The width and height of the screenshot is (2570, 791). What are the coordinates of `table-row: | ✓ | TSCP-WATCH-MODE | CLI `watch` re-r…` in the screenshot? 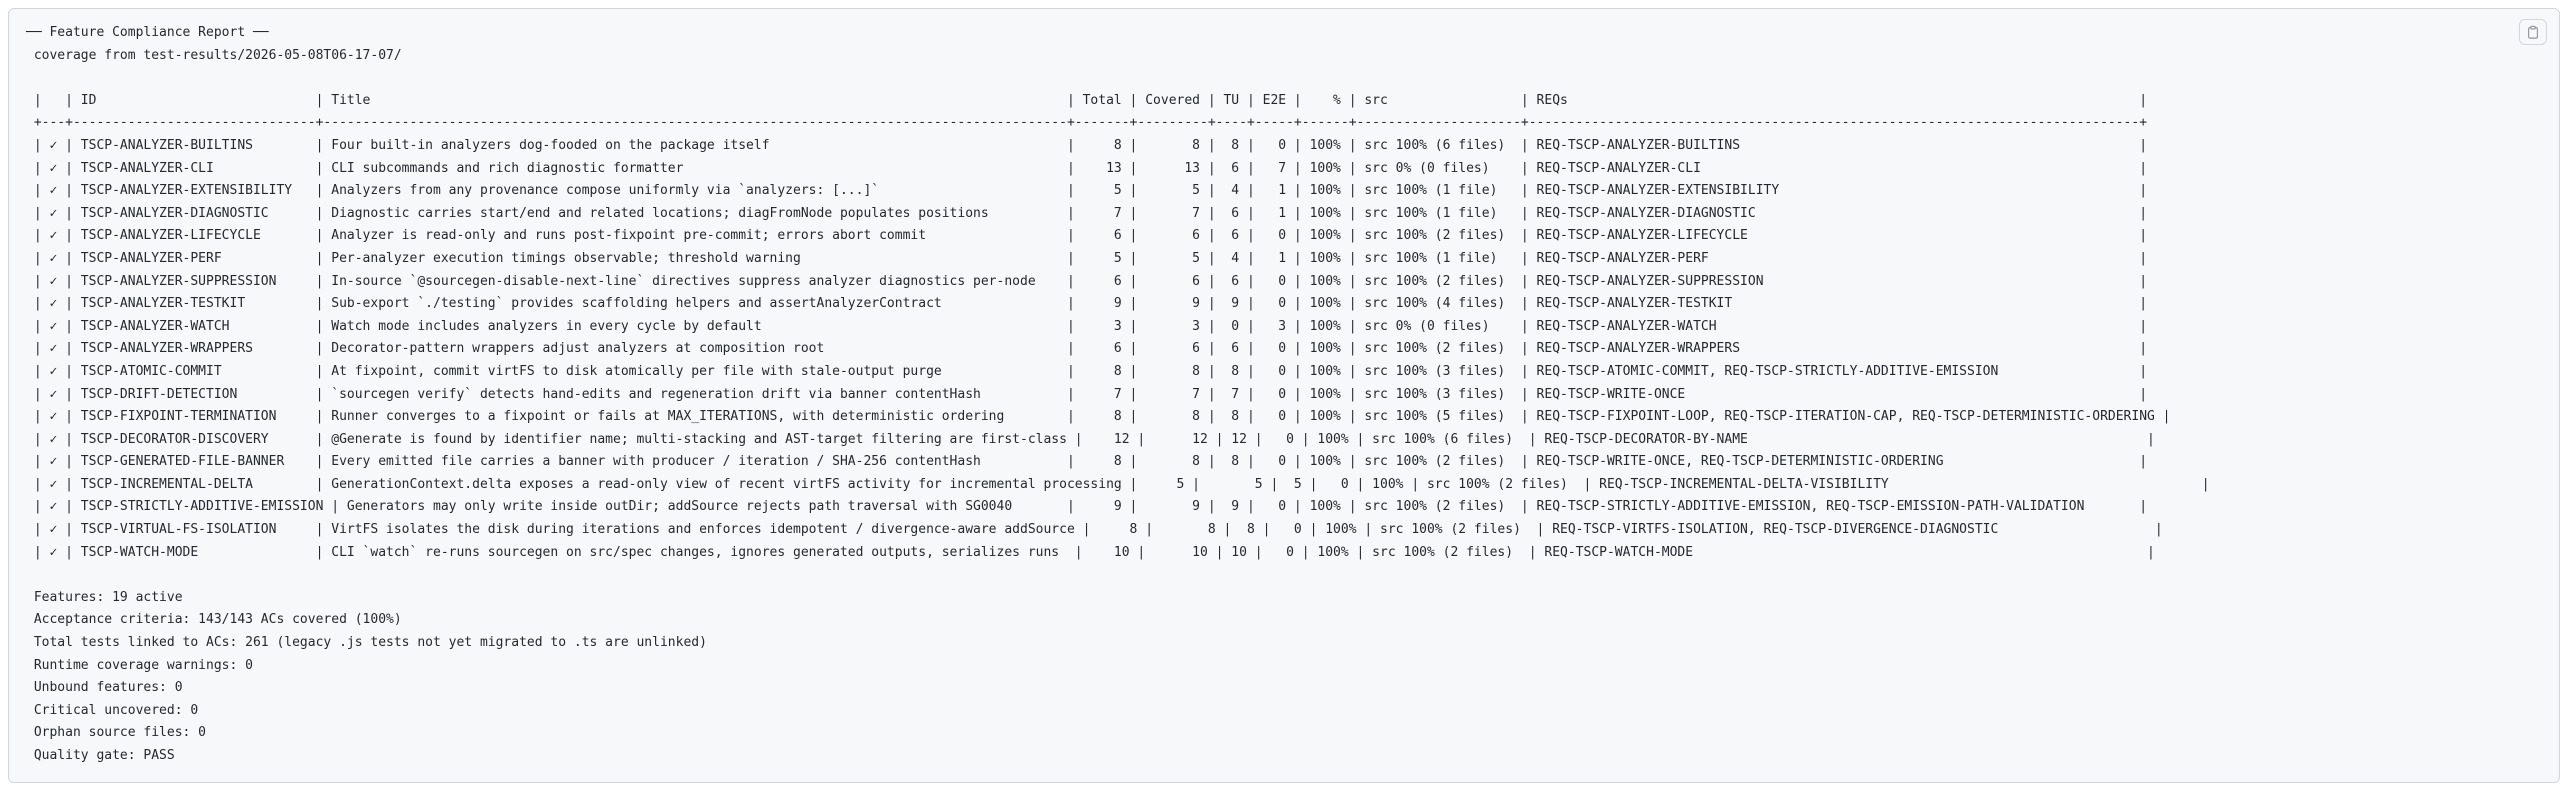 It's located at (1090, 552).